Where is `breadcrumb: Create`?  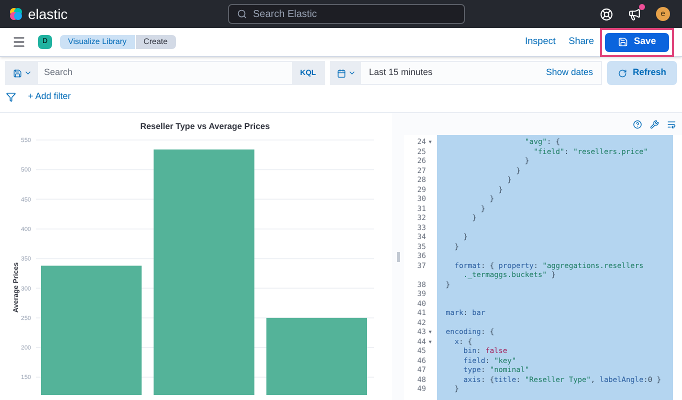
breadcrumb: Create is located at coordinates (156, 42).